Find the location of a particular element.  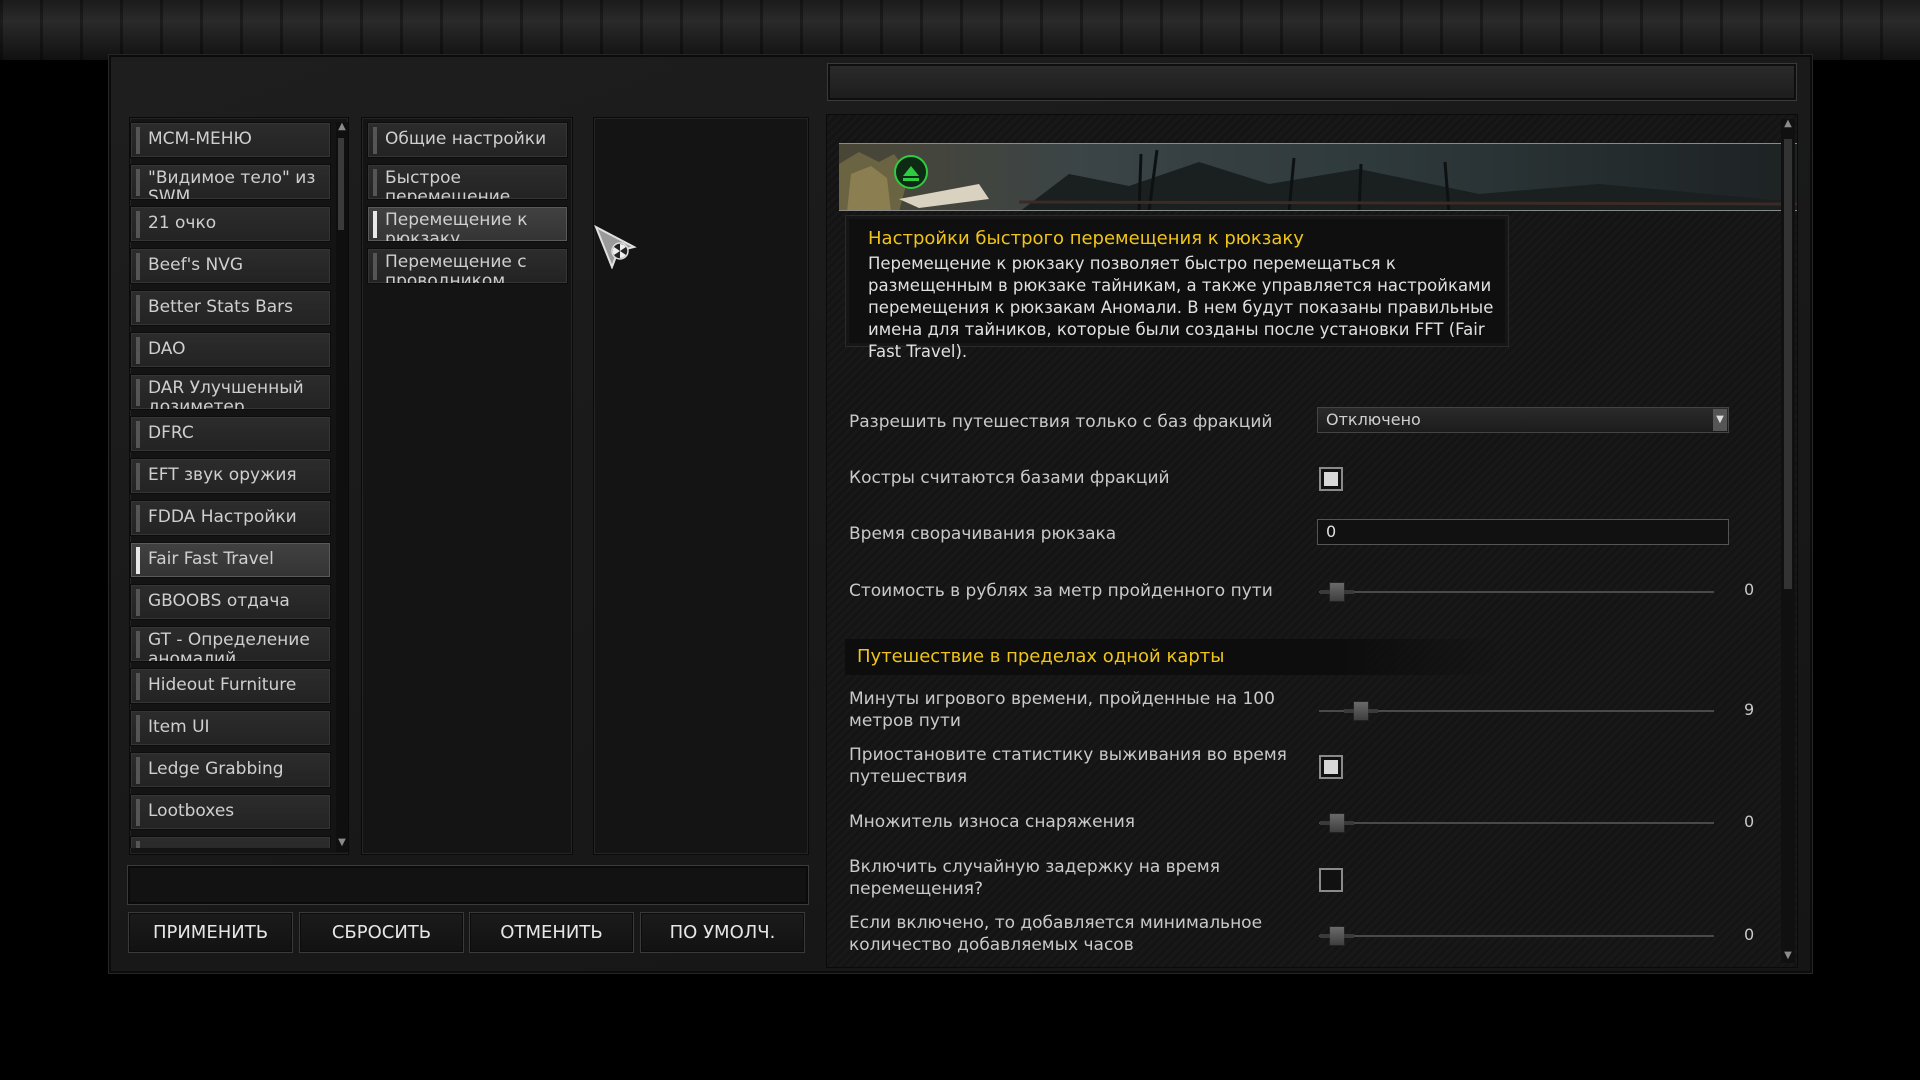

mod-item-dar-dosimeter: DAR Улучшенный дозиметер is located at coordinates (230, 392).